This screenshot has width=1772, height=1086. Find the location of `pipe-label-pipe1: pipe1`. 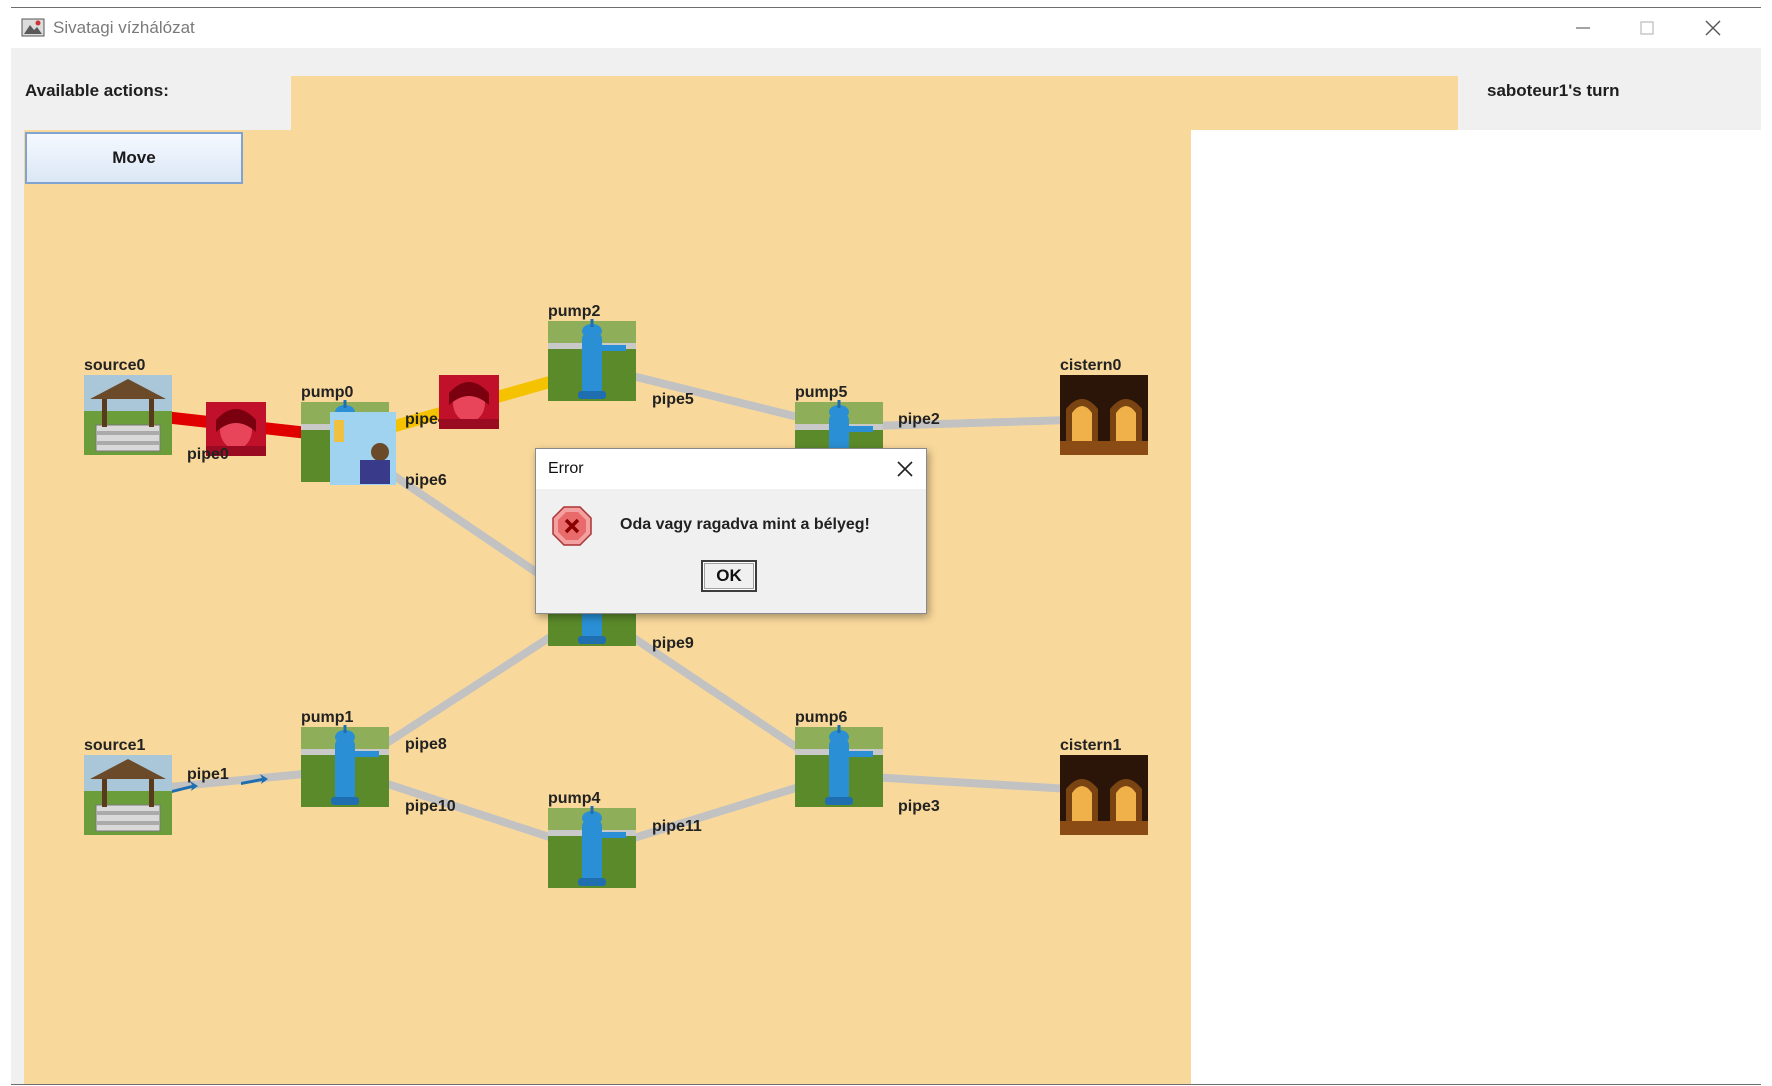

pipe-label-pipe1: pipe1 is located at coordinates (208, 774).